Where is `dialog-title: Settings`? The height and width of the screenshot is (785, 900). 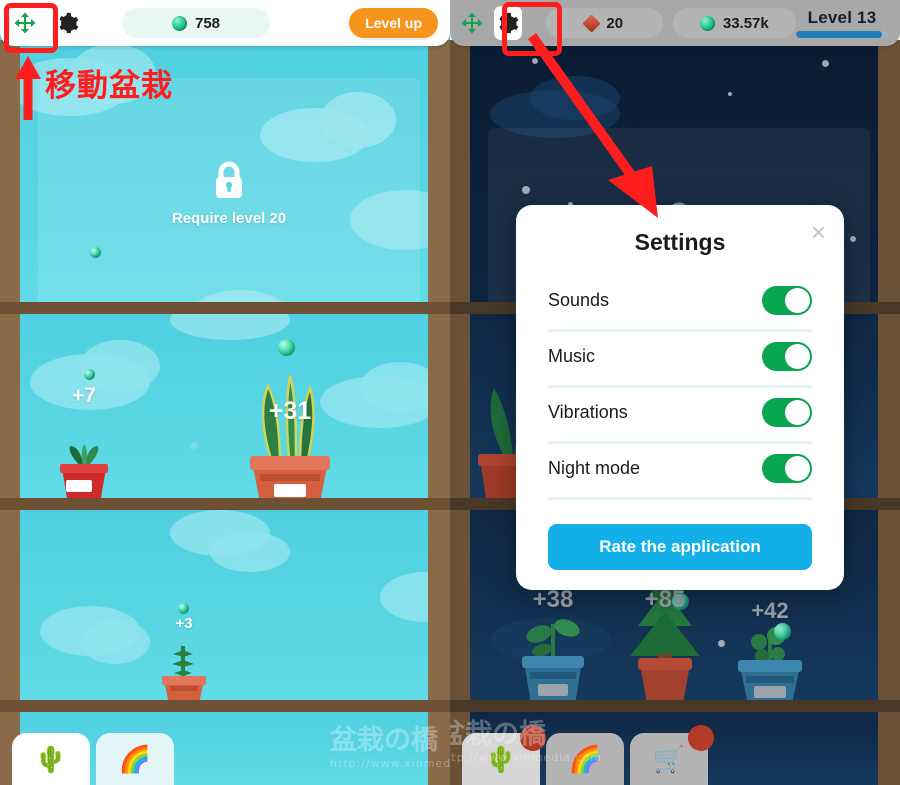 dialog-title: Settings is located at coordinates (680, 242).